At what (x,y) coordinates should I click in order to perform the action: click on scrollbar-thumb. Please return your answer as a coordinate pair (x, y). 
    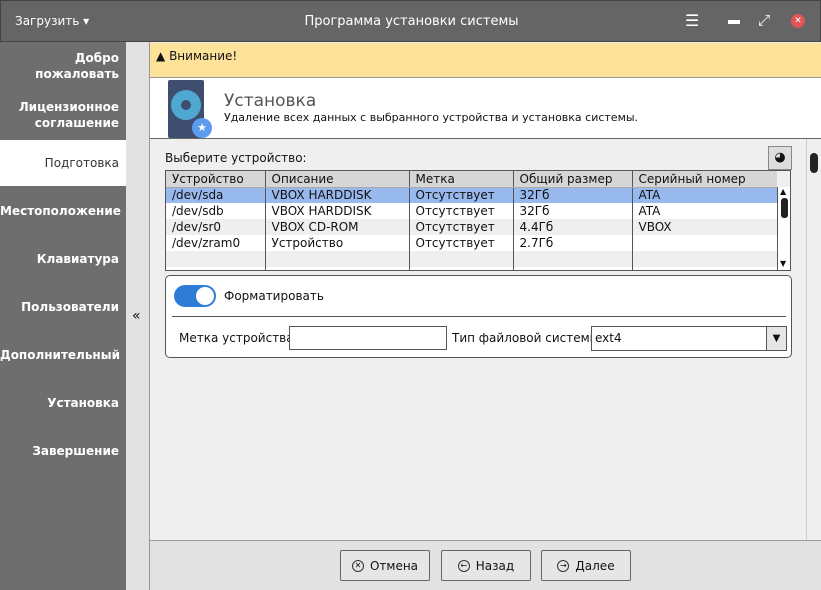
    Looking at the image, I should click on (814, 163).